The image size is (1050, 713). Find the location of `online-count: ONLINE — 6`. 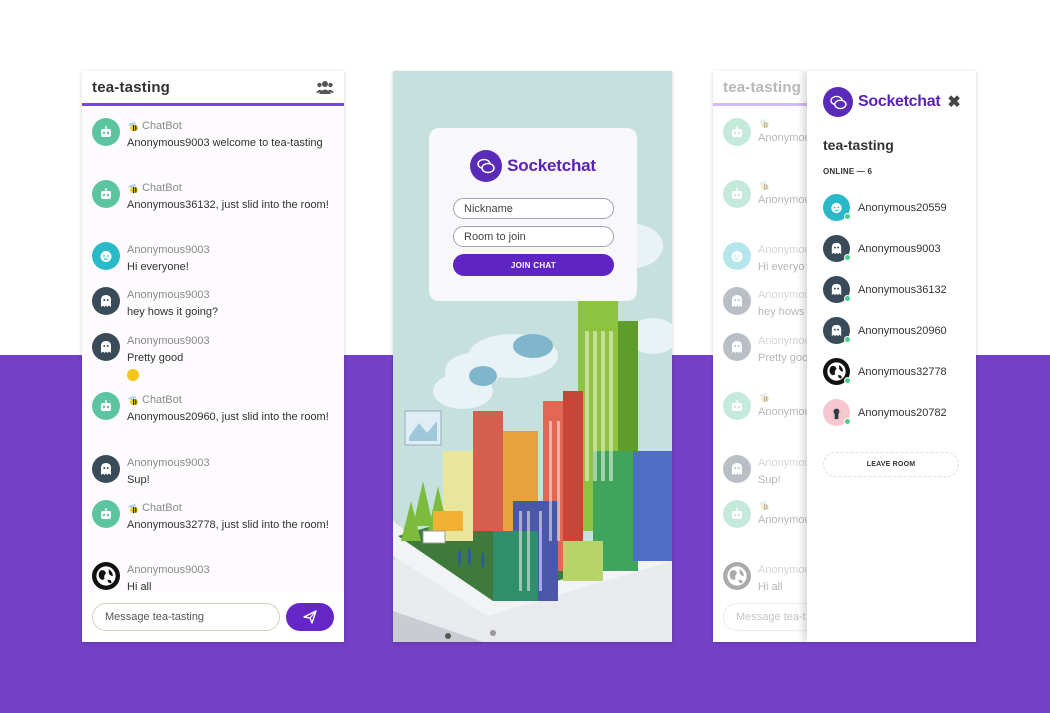

online-count: ONLINE — 6 is located at coordinates (848, 171).